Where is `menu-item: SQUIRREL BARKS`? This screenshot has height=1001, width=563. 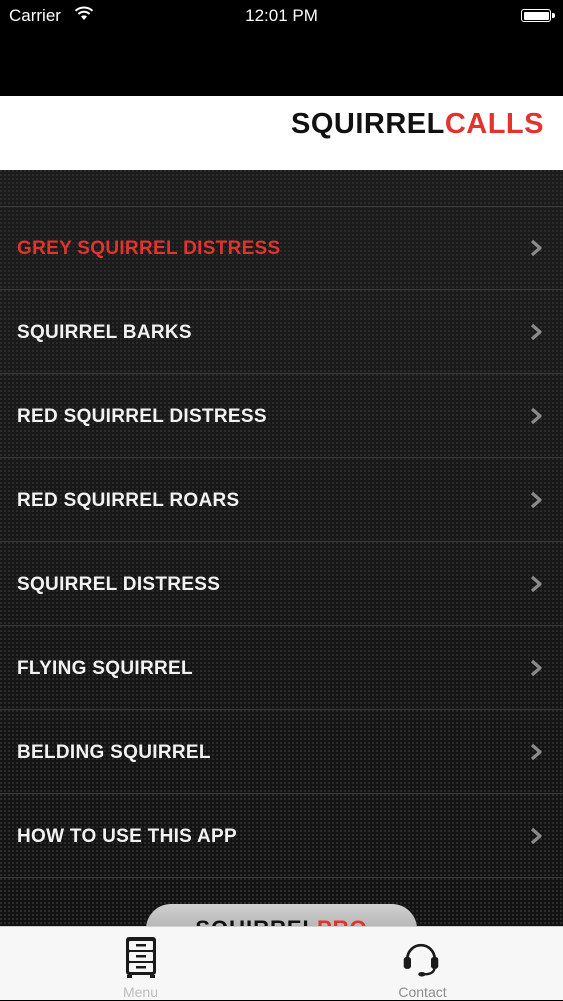 menu-item: SQUIRREL BARKS is located at coordinates (281, 332).